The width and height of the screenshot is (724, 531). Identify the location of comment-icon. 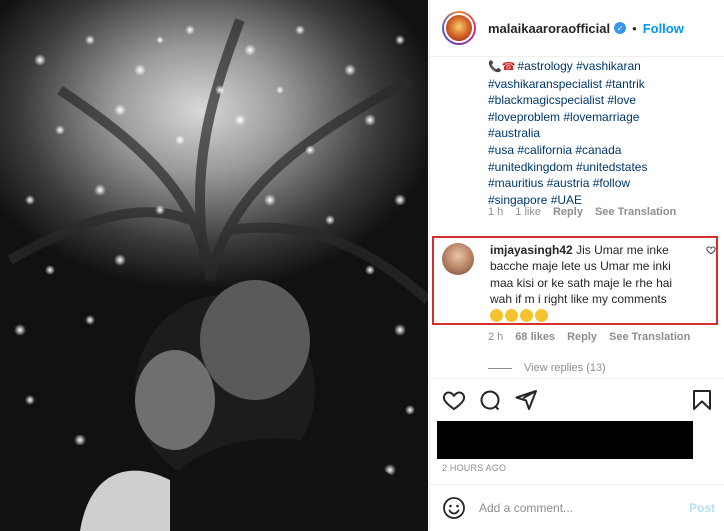
(490, 400).